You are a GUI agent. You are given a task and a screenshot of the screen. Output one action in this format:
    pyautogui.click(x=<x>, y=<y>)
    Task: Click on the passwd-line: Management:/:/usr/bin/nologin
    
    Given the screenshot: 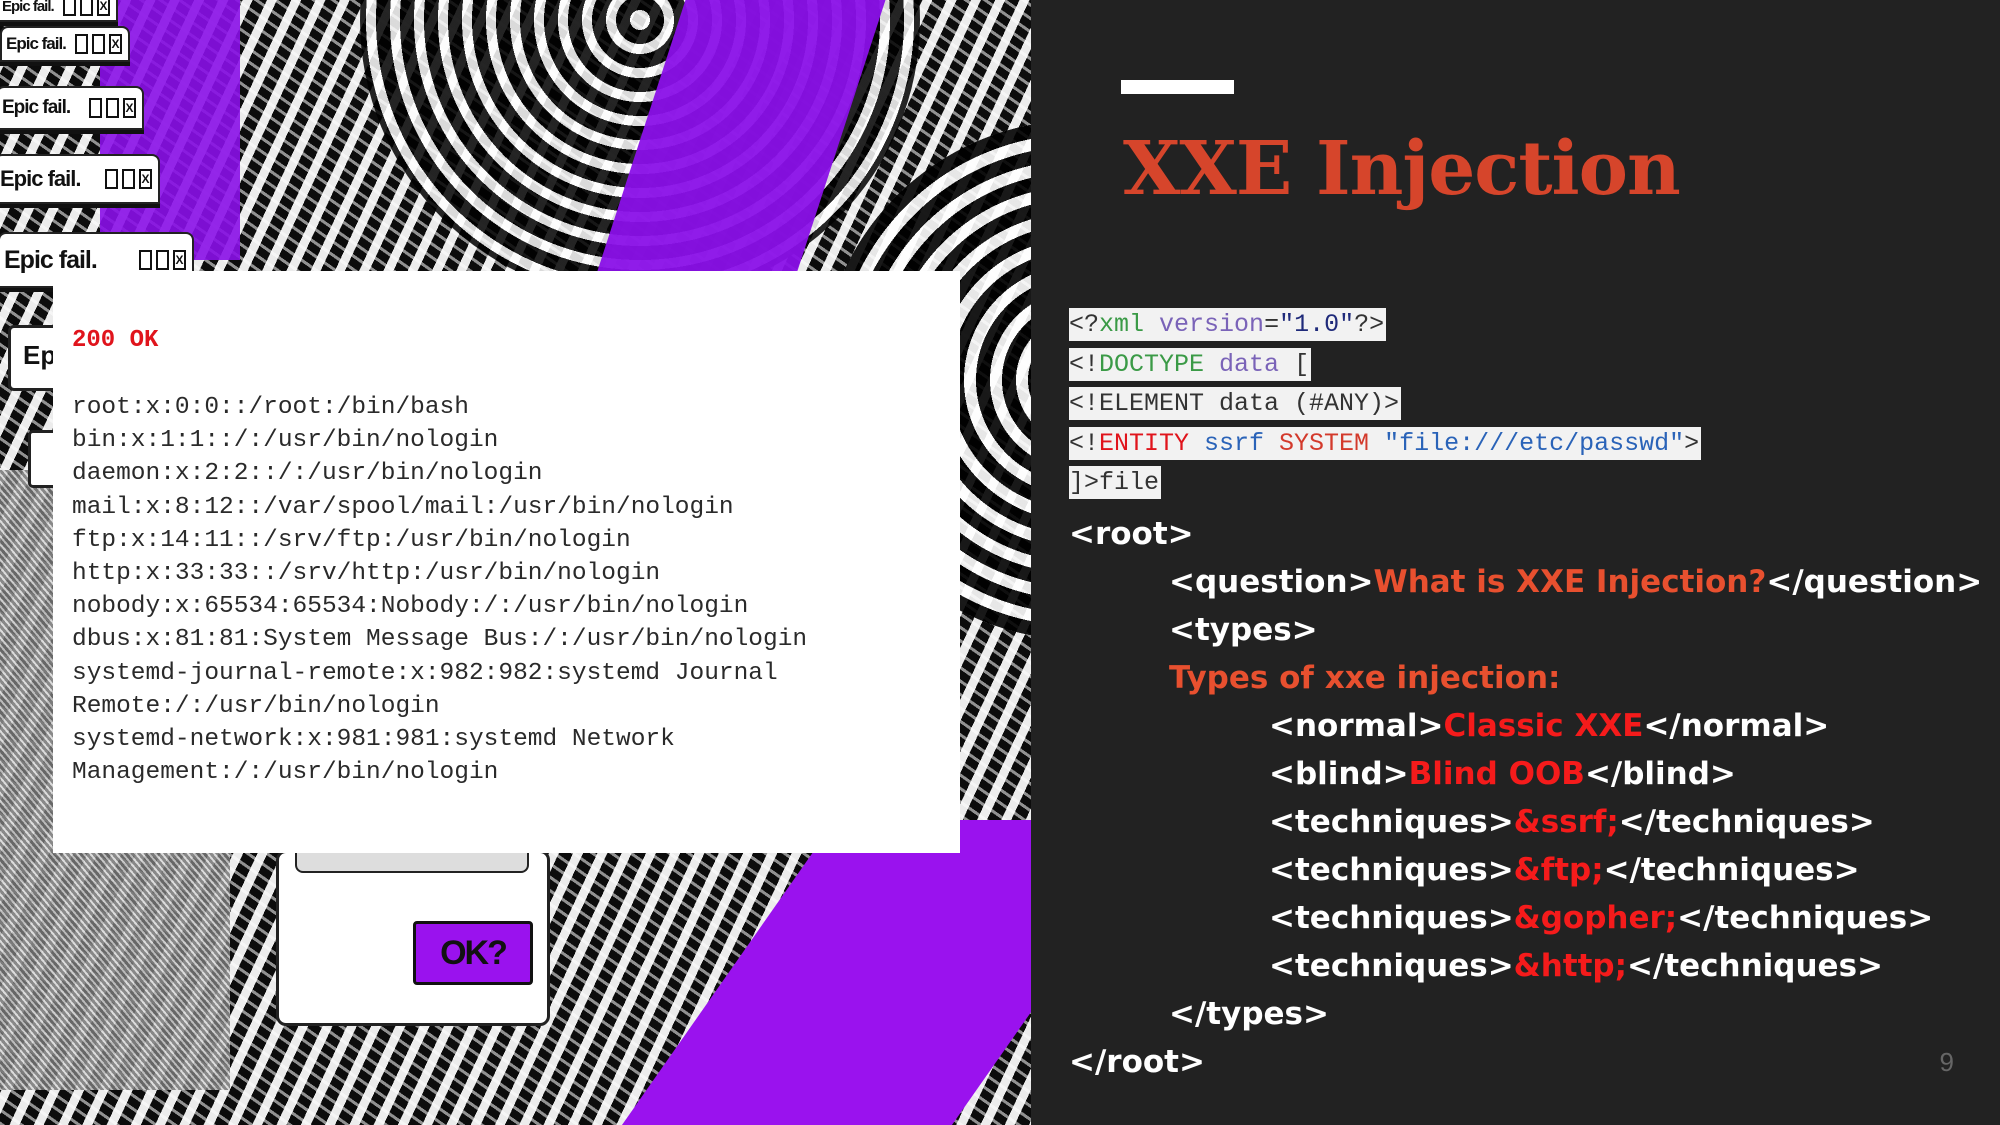 What is the action you would take?
    pyautogui.click(x=285, y=773)
    